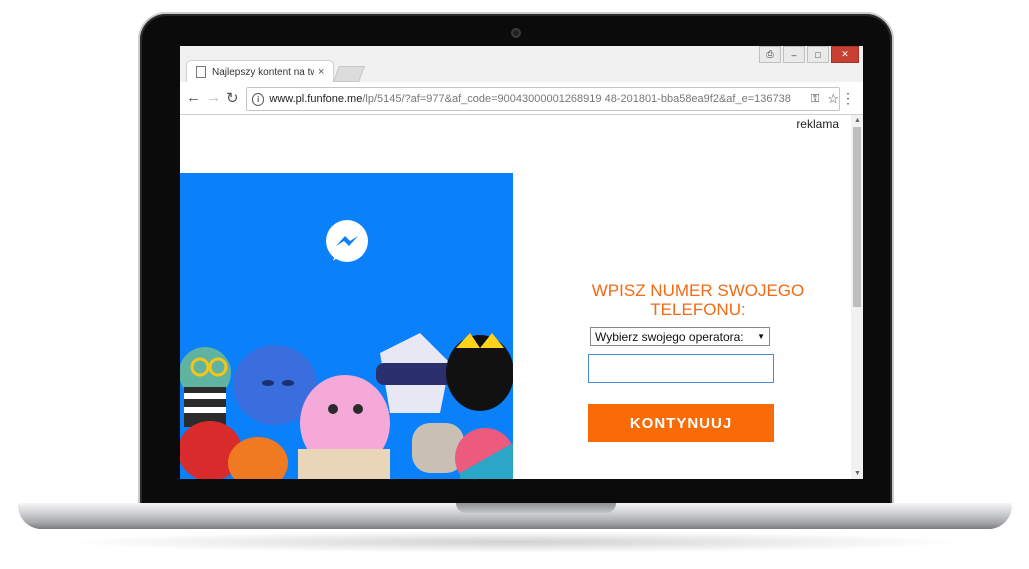  What do you see at coordinates (349, 74) in the screenshot?
I see `new-tab-button` at bounding box center [349, 74].